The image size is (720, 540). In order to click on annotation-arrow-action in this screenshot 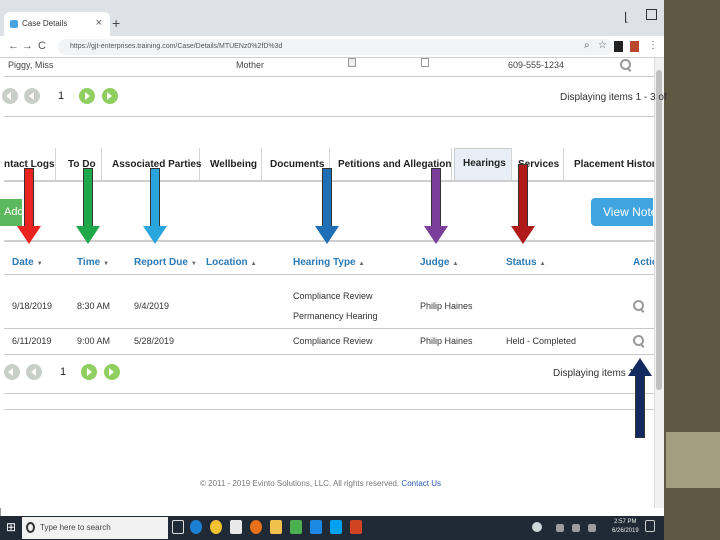, I will do `click(640, 398)`.